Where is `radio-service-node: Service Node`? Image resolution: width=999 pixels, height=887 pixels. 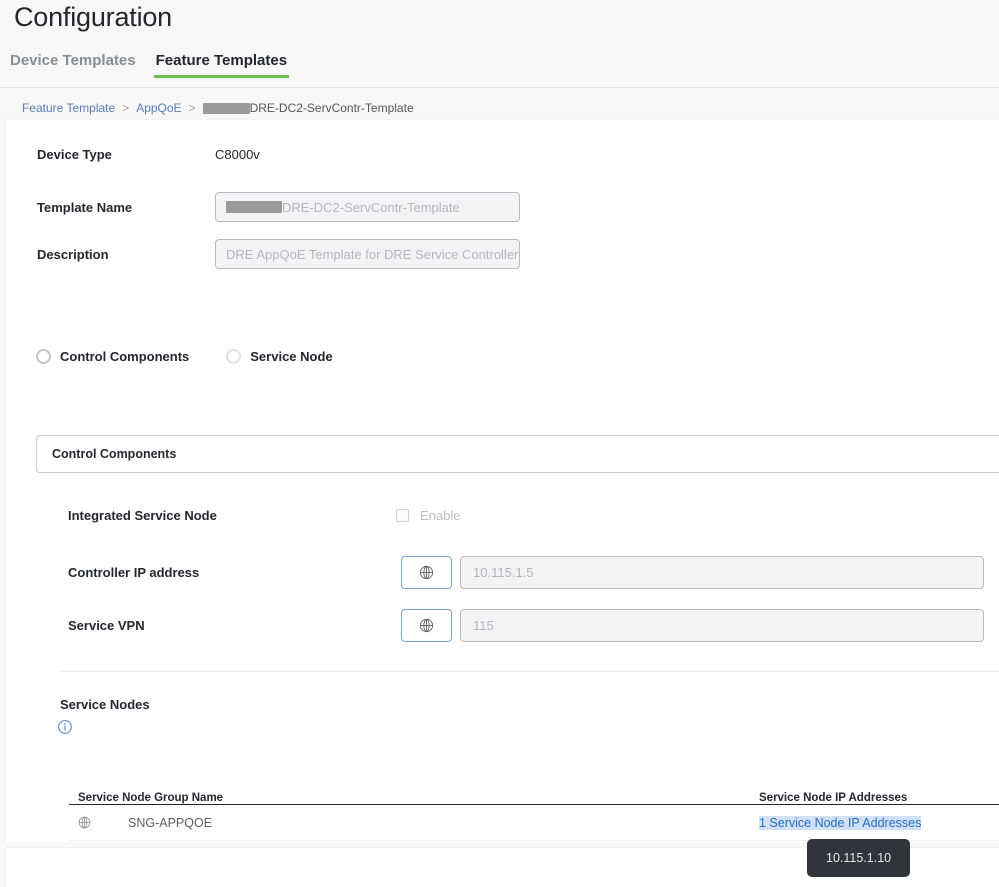 radio-service-node: Service Node is located at coordinates (279, 356).